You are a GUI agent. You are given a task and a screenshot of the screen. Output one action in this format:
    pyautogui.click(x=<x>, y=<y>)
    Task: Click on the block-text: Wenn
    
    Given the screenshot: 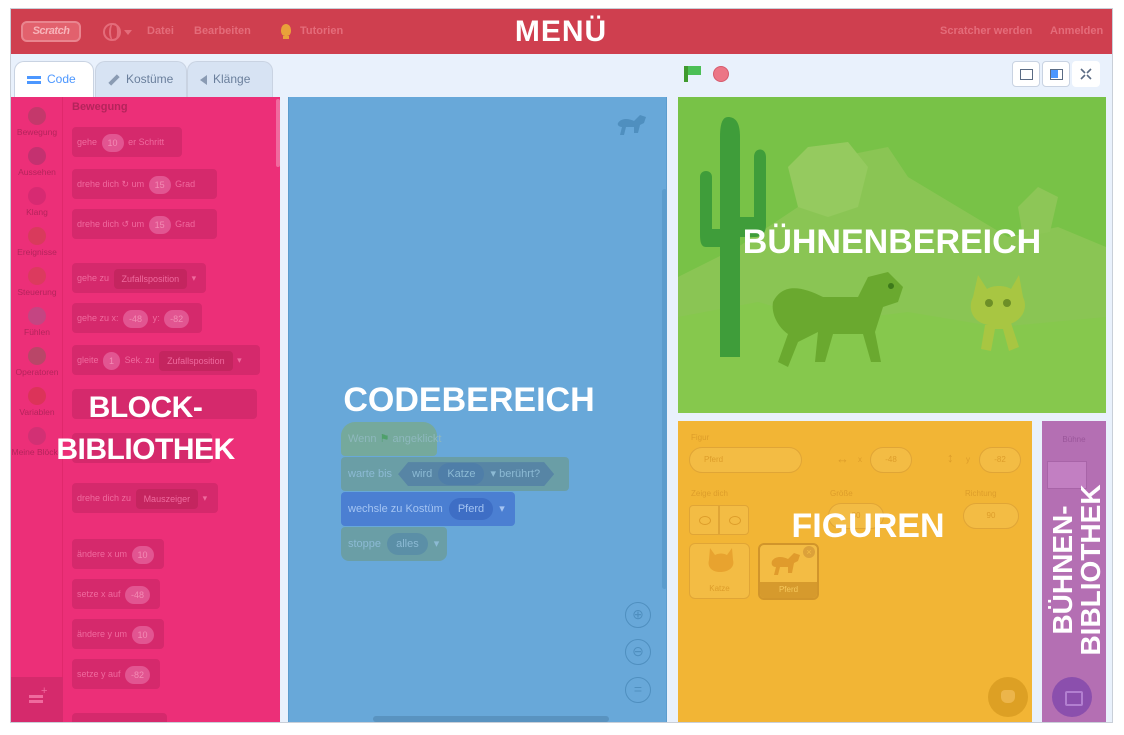 What is the action you would take?
    pyautogui.click(x=362, y=439)
    